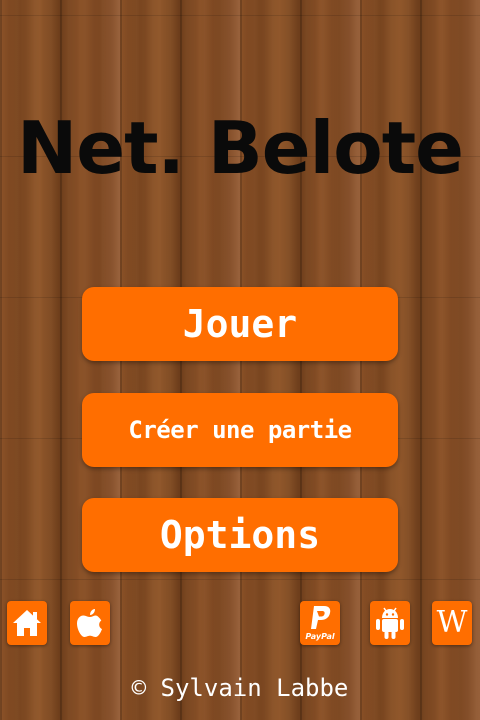 The image size is (480, 720). What do you see at coordinates (319, 636) in the screenshot?
I see `paypal-icon-text: PayPal` at bounding box center [319, 636].